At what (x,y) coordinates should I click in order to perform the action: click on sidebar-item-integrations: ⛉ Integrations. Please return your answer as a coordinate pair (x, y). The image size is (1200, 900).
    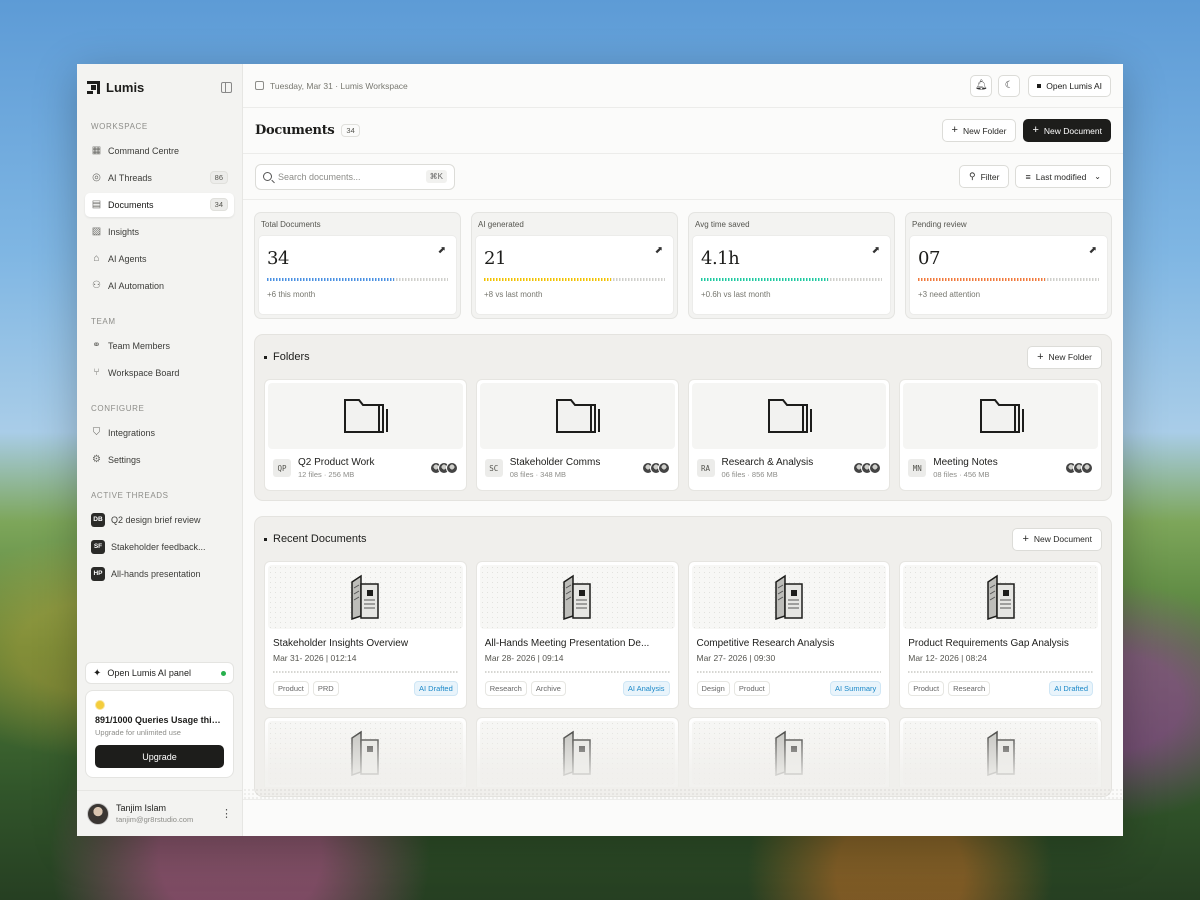
    Looking at the image, I should click on (159, 433).